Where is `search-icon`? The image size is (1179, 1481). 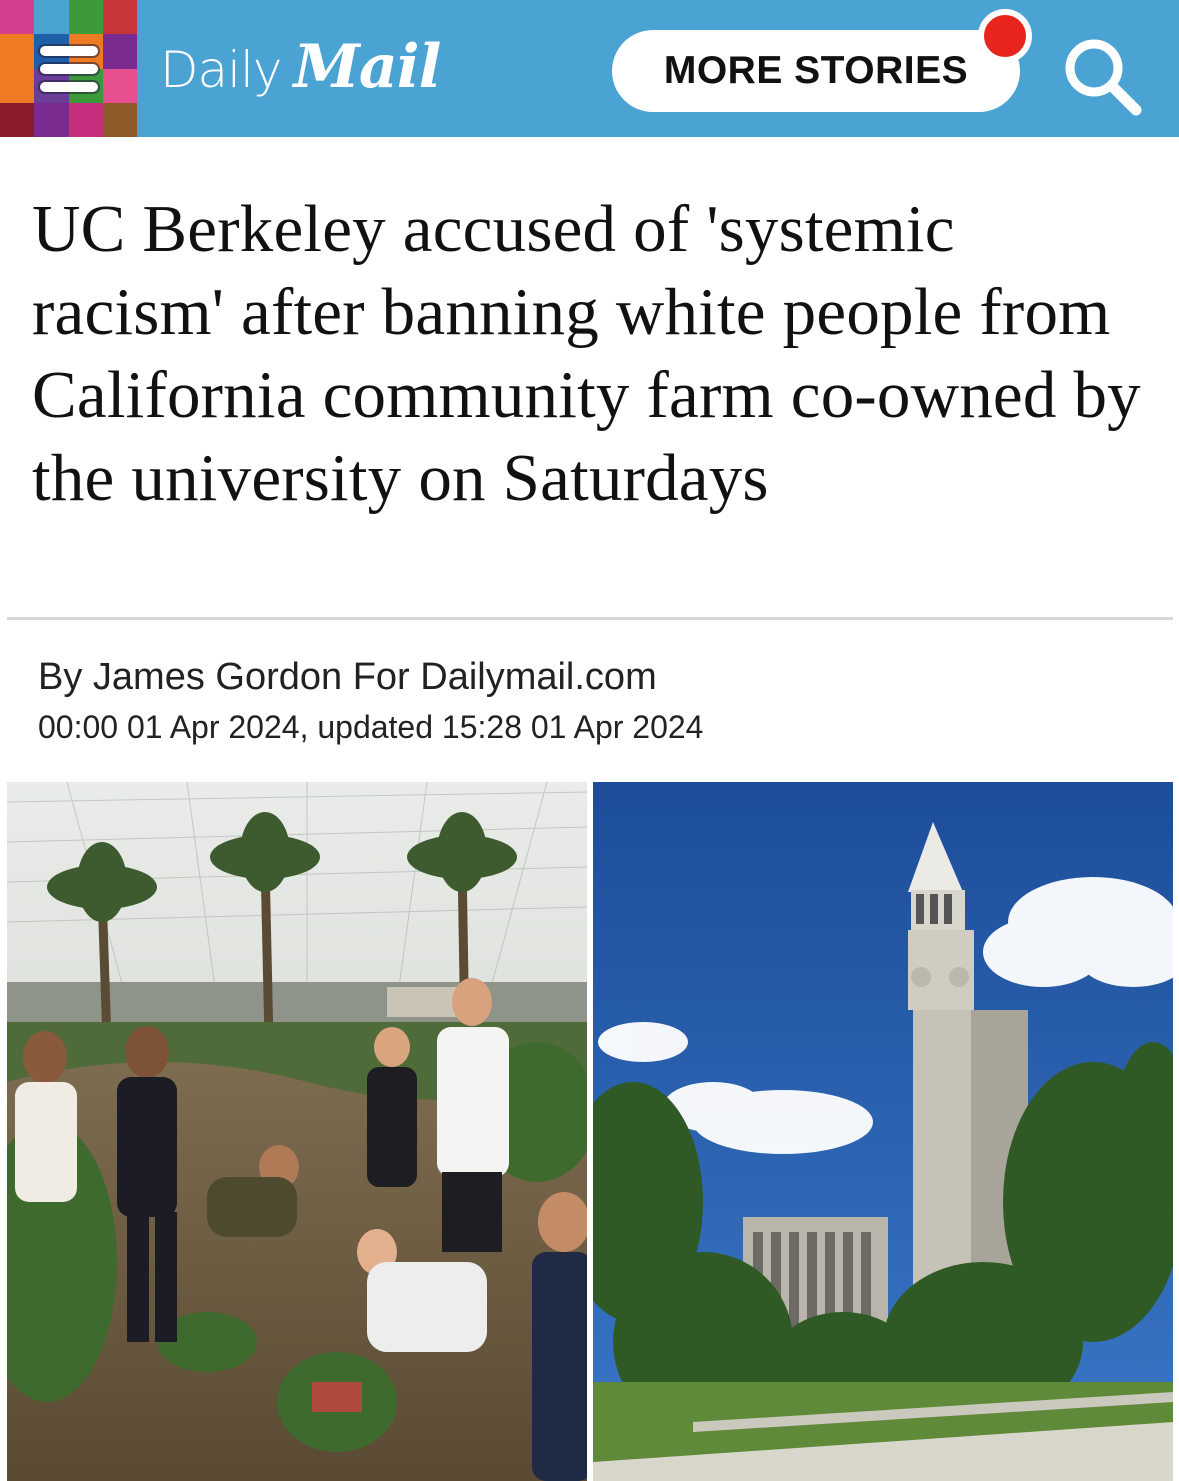
search-icon is located at coordinates (1102, 76).